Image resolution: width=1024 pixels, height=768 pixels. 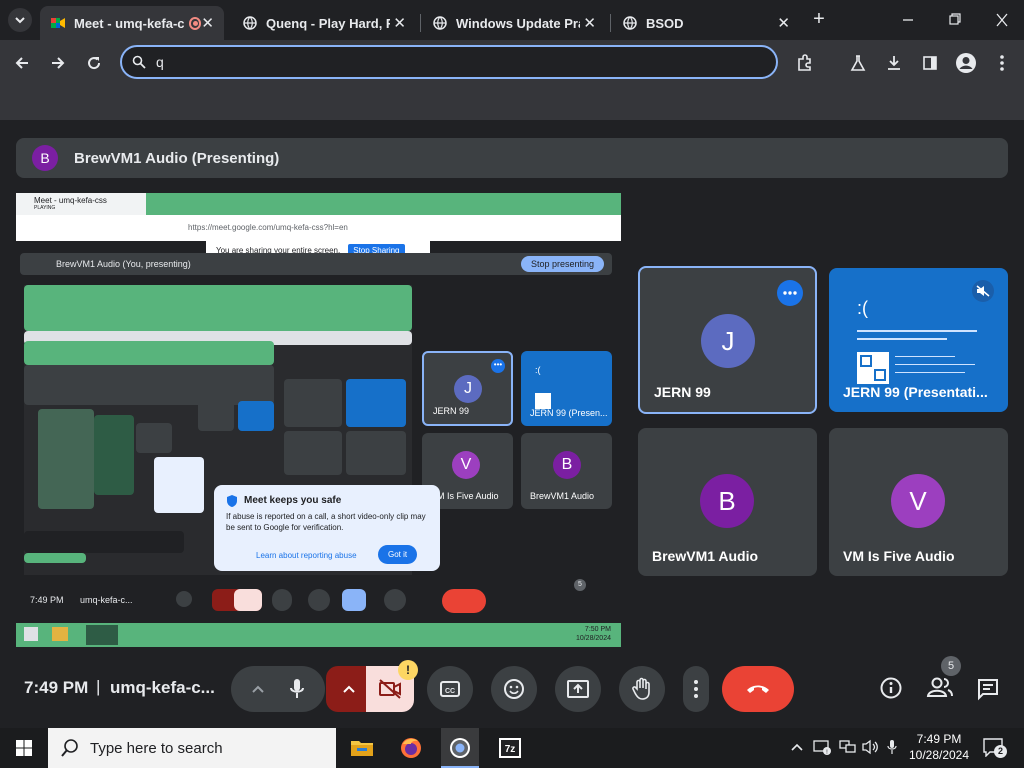 I want to click on audio-controls, so click(x=278, y=689).